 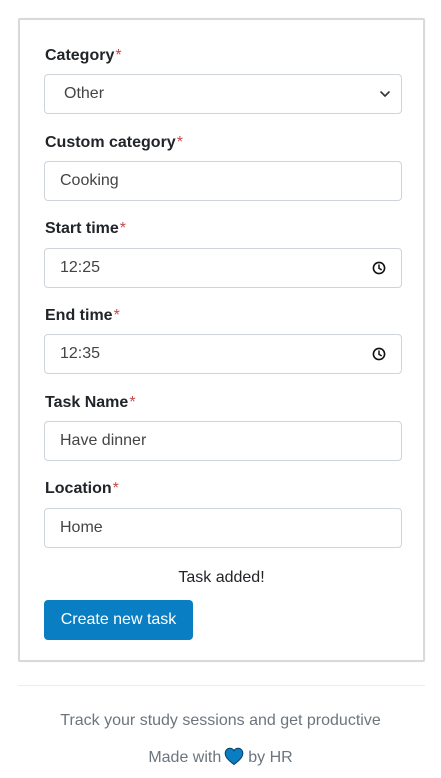 What do you see at coordinates (118, 620) in the screenshot?
I see `create-task-button: Create new task` at bounding box center [118, 620].